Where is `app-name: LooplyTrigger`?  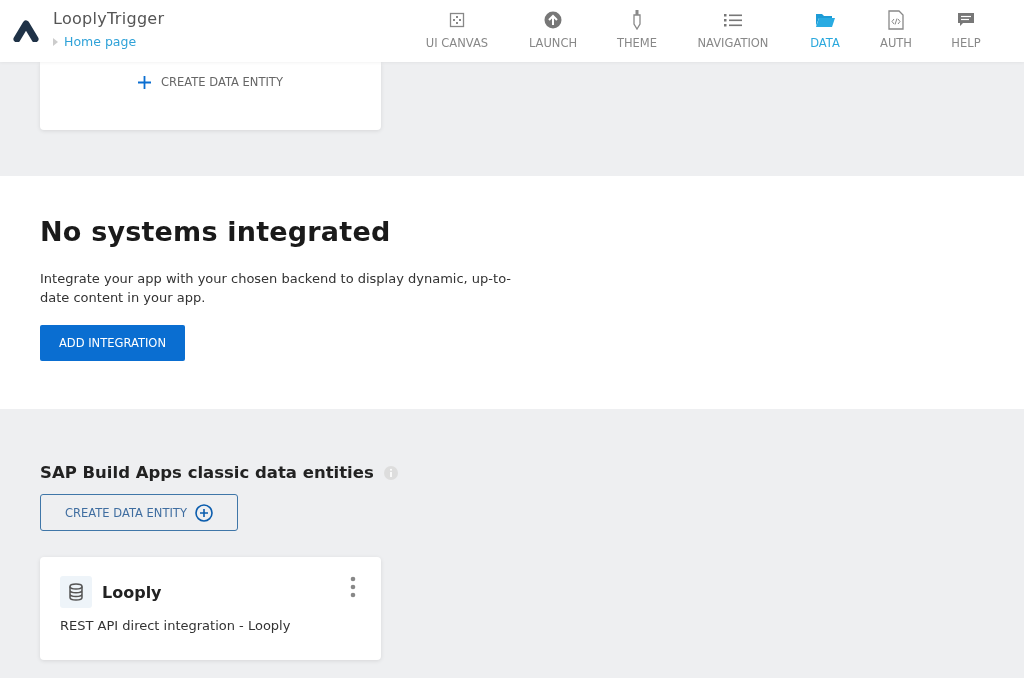 app-name: LooplyTrigger is located at coordinates (109, 18).